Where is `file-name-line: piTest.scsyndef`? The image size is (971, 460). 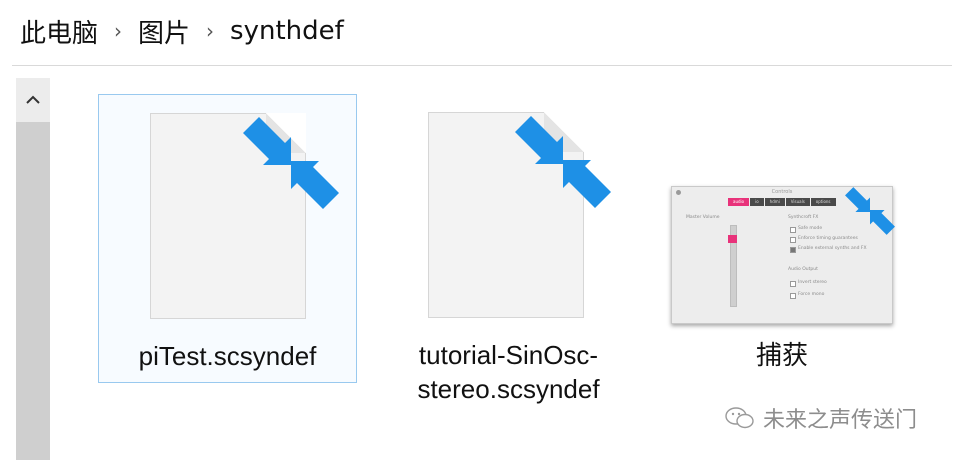
file-name-line: piTest.scsyndef is located at coordinates (227, 356).